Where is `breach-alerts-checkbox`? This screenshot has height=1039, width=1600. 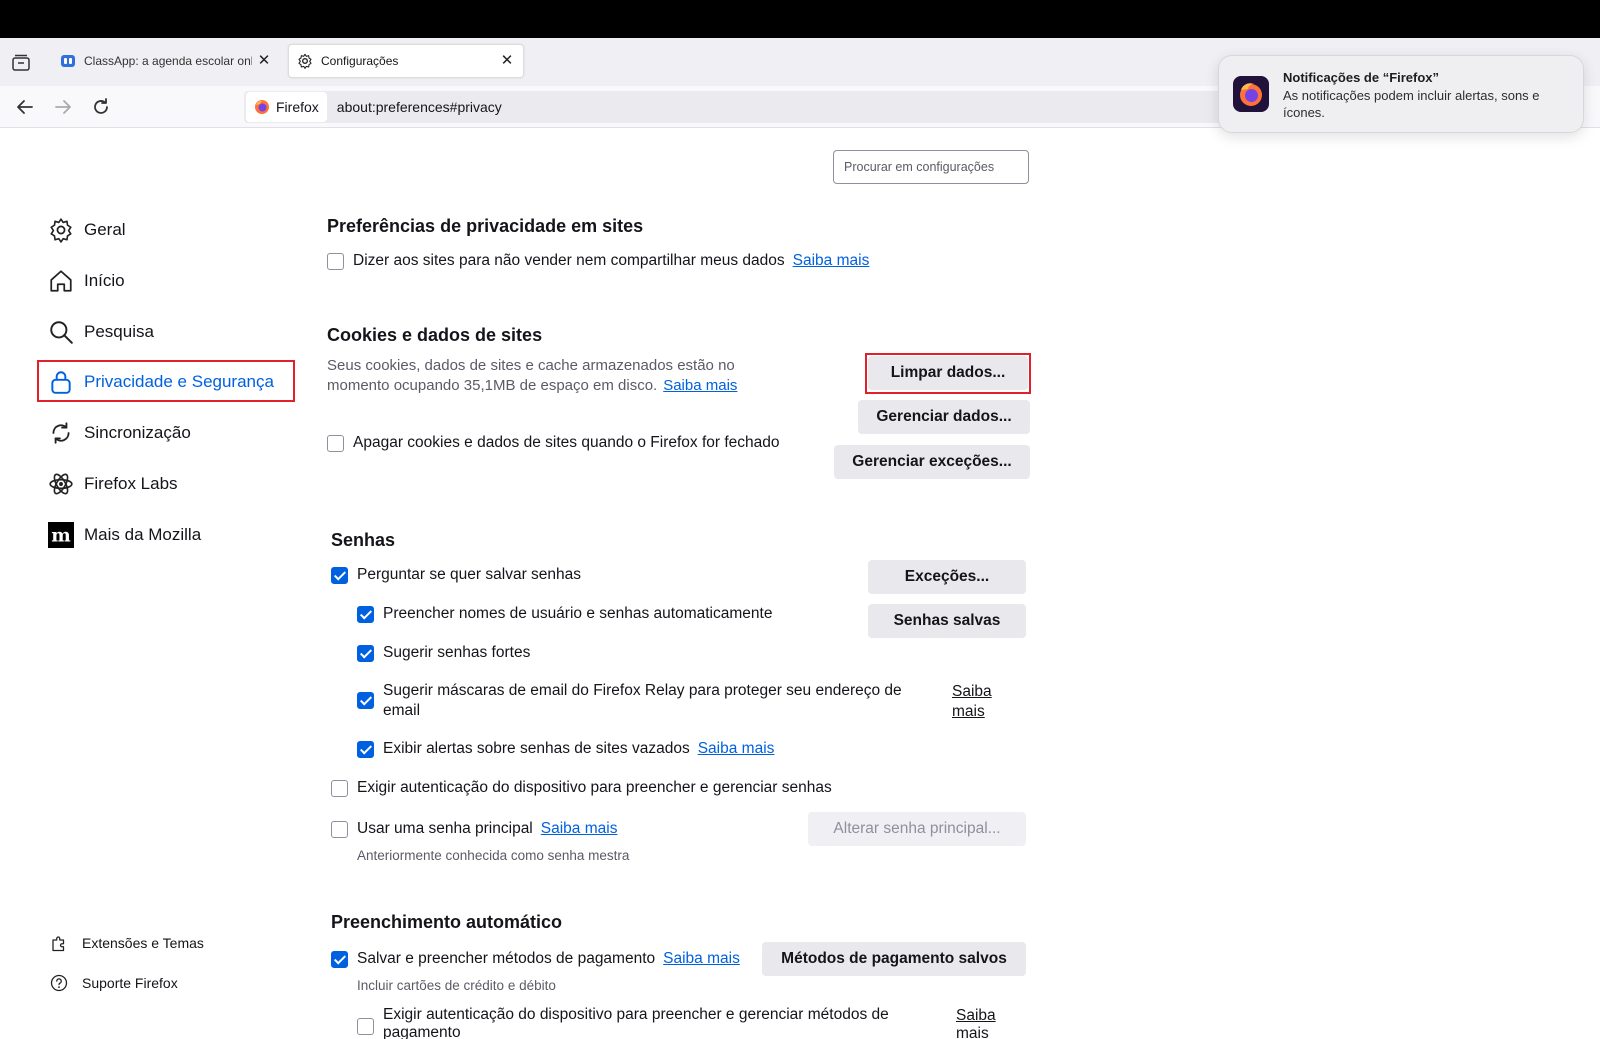
breach-alerts-checkbox is located at coordinates (365, 749).